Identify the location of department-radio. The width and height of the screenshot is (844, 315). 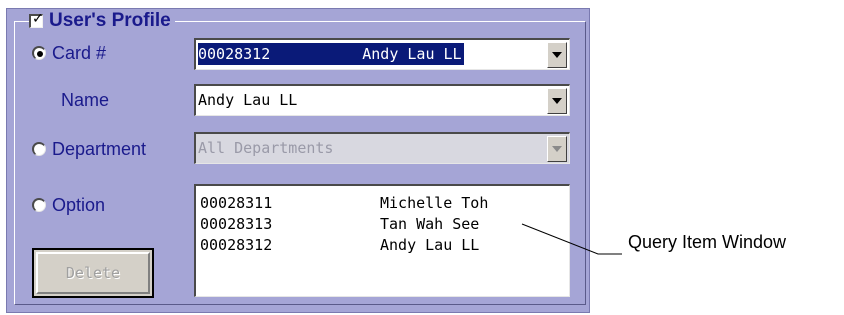
(39, 149).